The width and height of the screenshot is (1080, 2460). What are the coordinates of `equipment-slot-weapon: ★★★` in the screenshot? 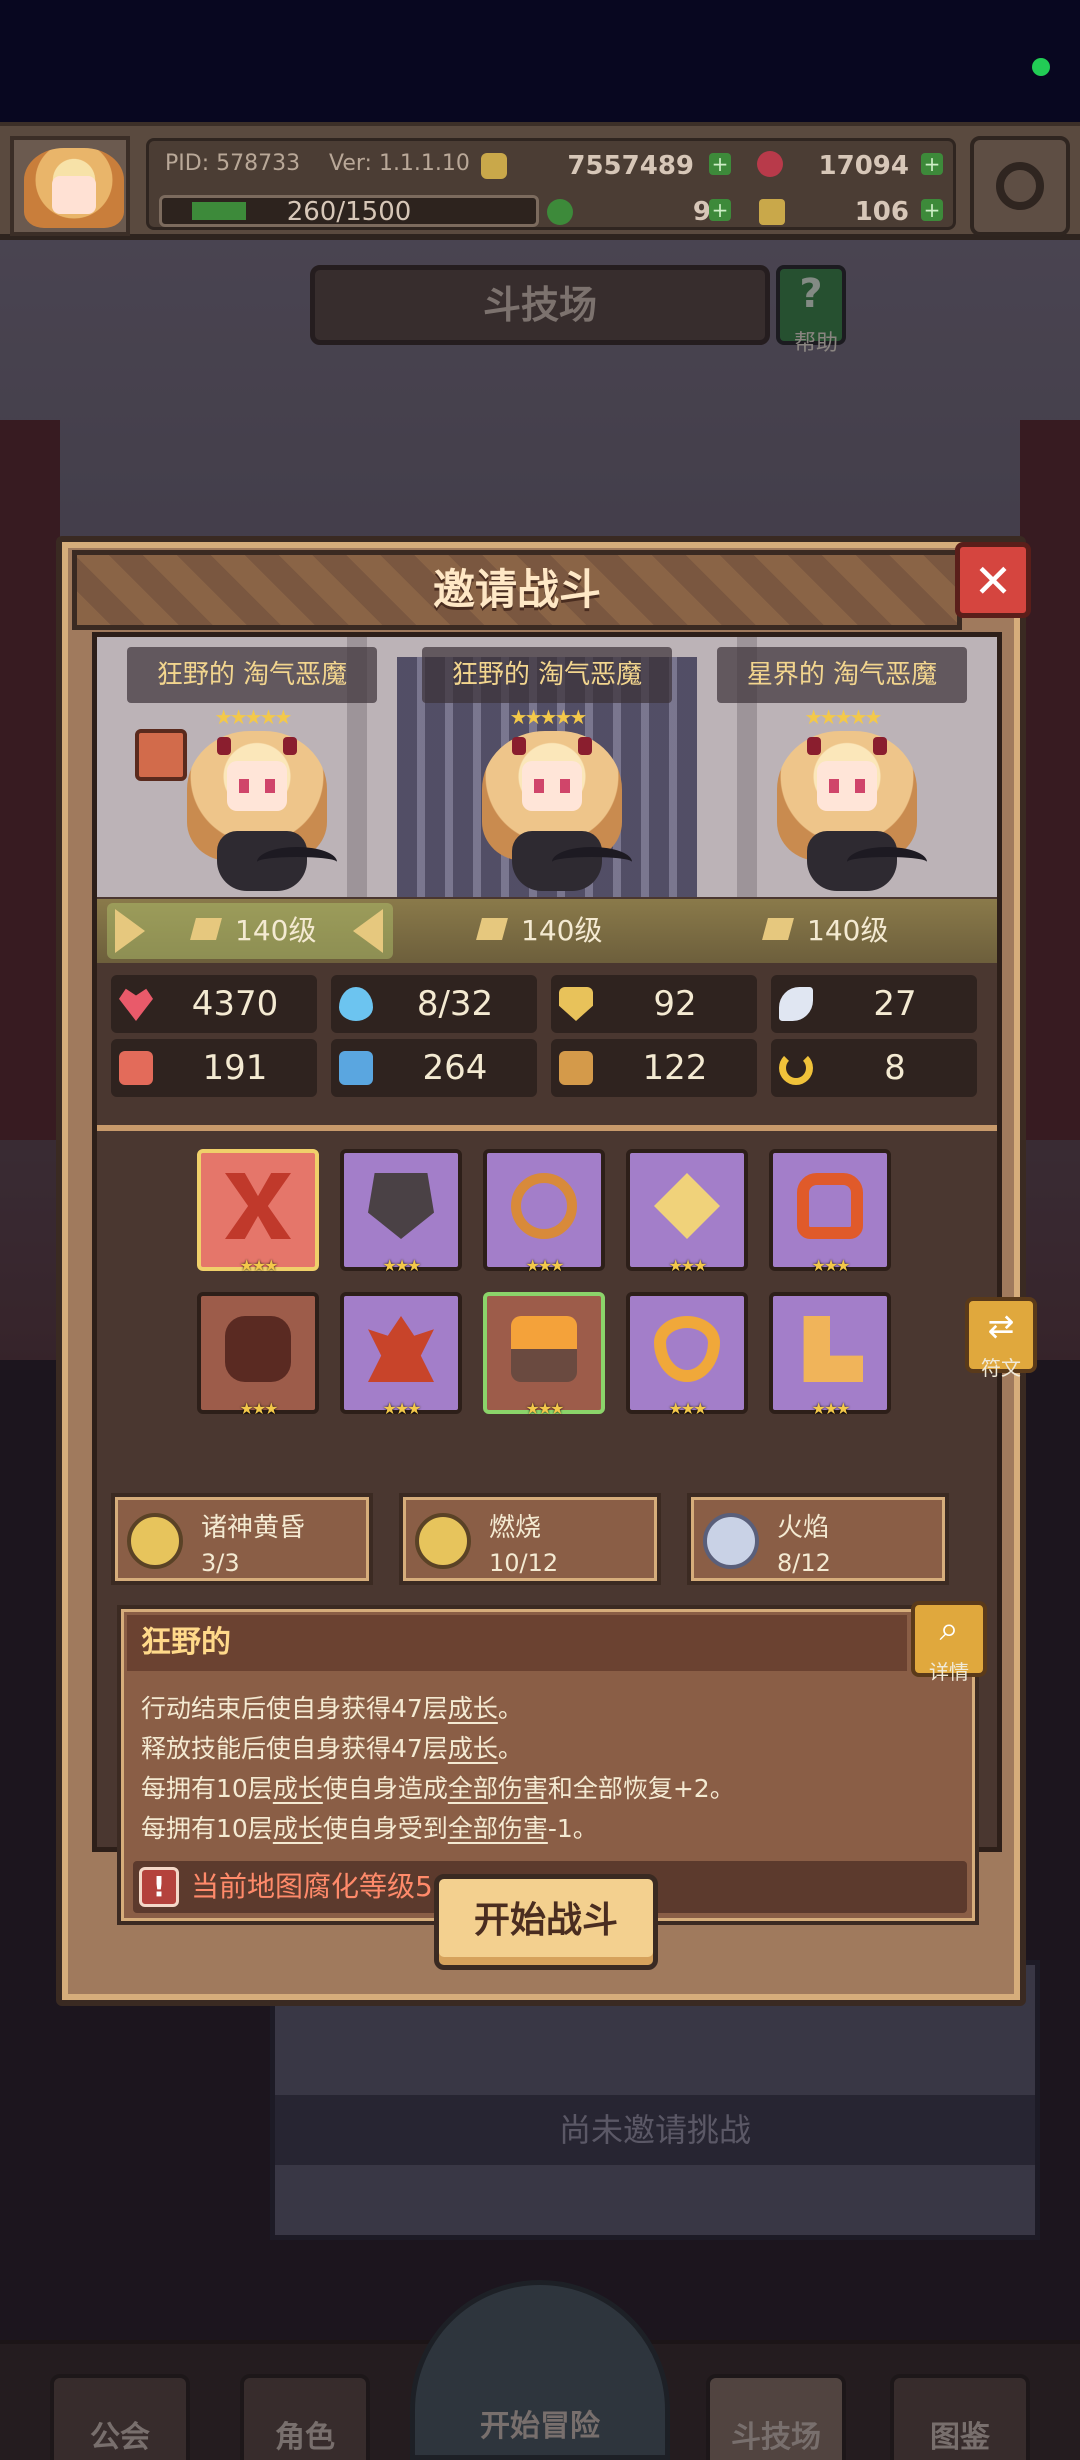 It's located at (258, 1212).